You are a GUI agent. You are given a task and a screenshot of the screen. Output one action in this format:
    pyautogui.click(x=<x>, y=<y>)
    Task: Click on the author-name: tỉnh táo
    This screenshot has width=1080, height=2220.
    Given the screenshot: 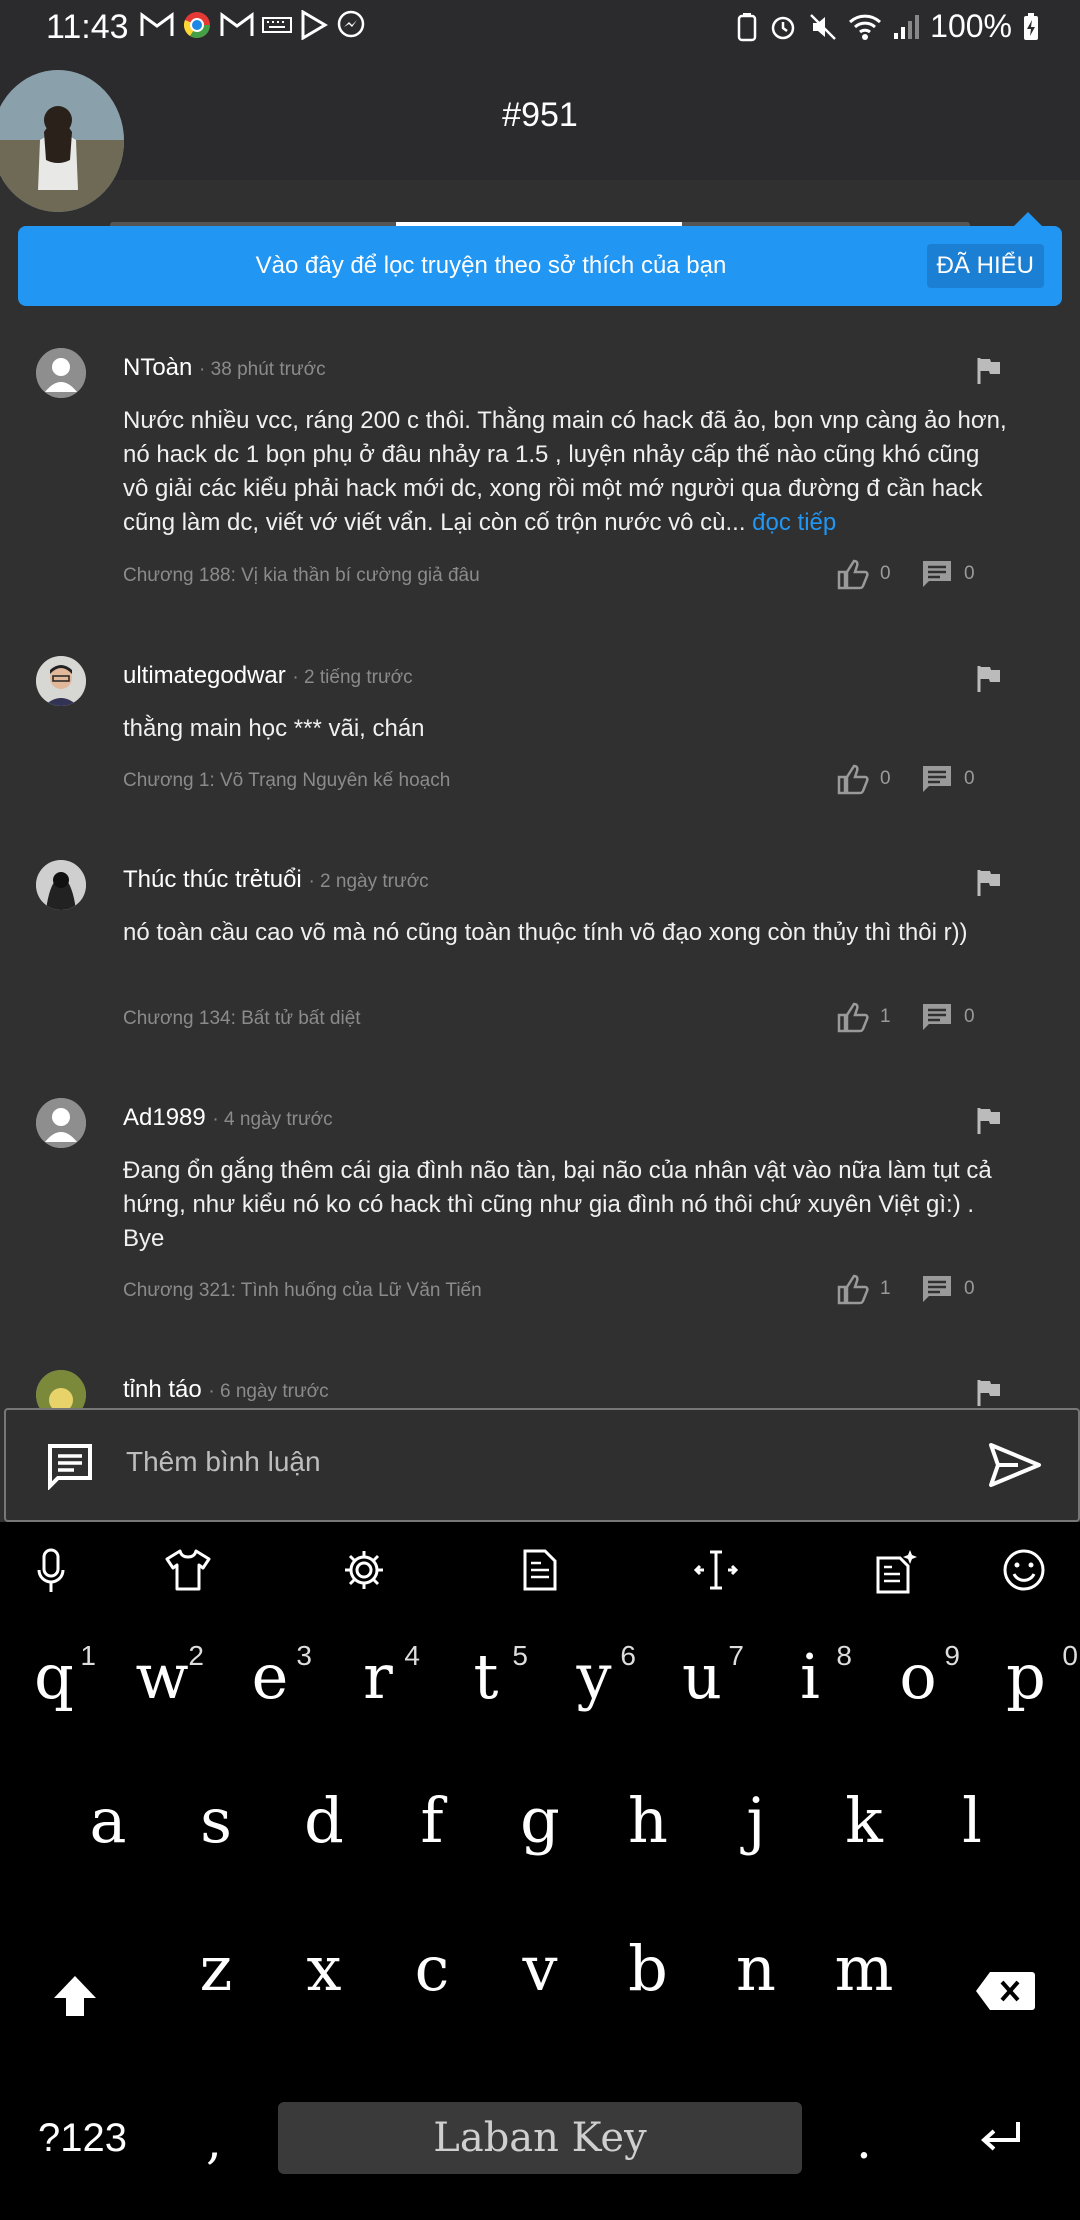 What is the action you would take?
    pyautogui.click(x=162, y=1389)
    